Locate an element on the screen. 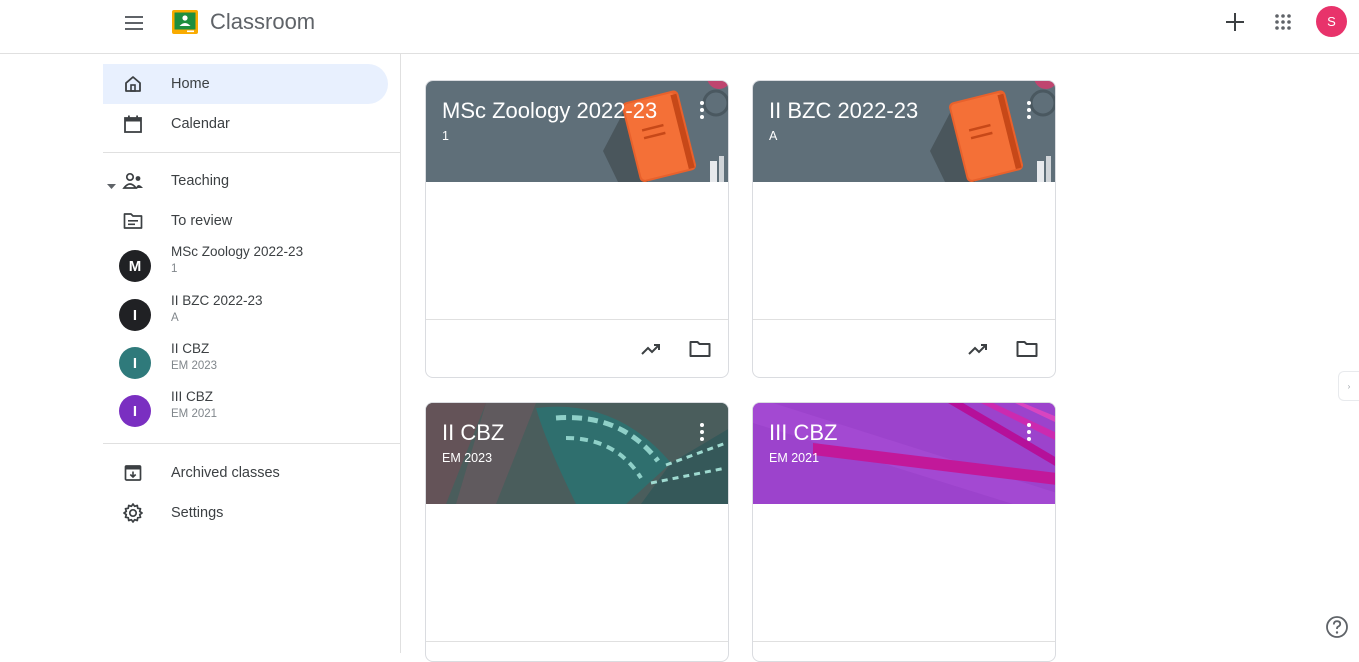 The image size is (1359, 662). class-name: MSc Zoology 2022-23 is located at coordinates (237, 251).